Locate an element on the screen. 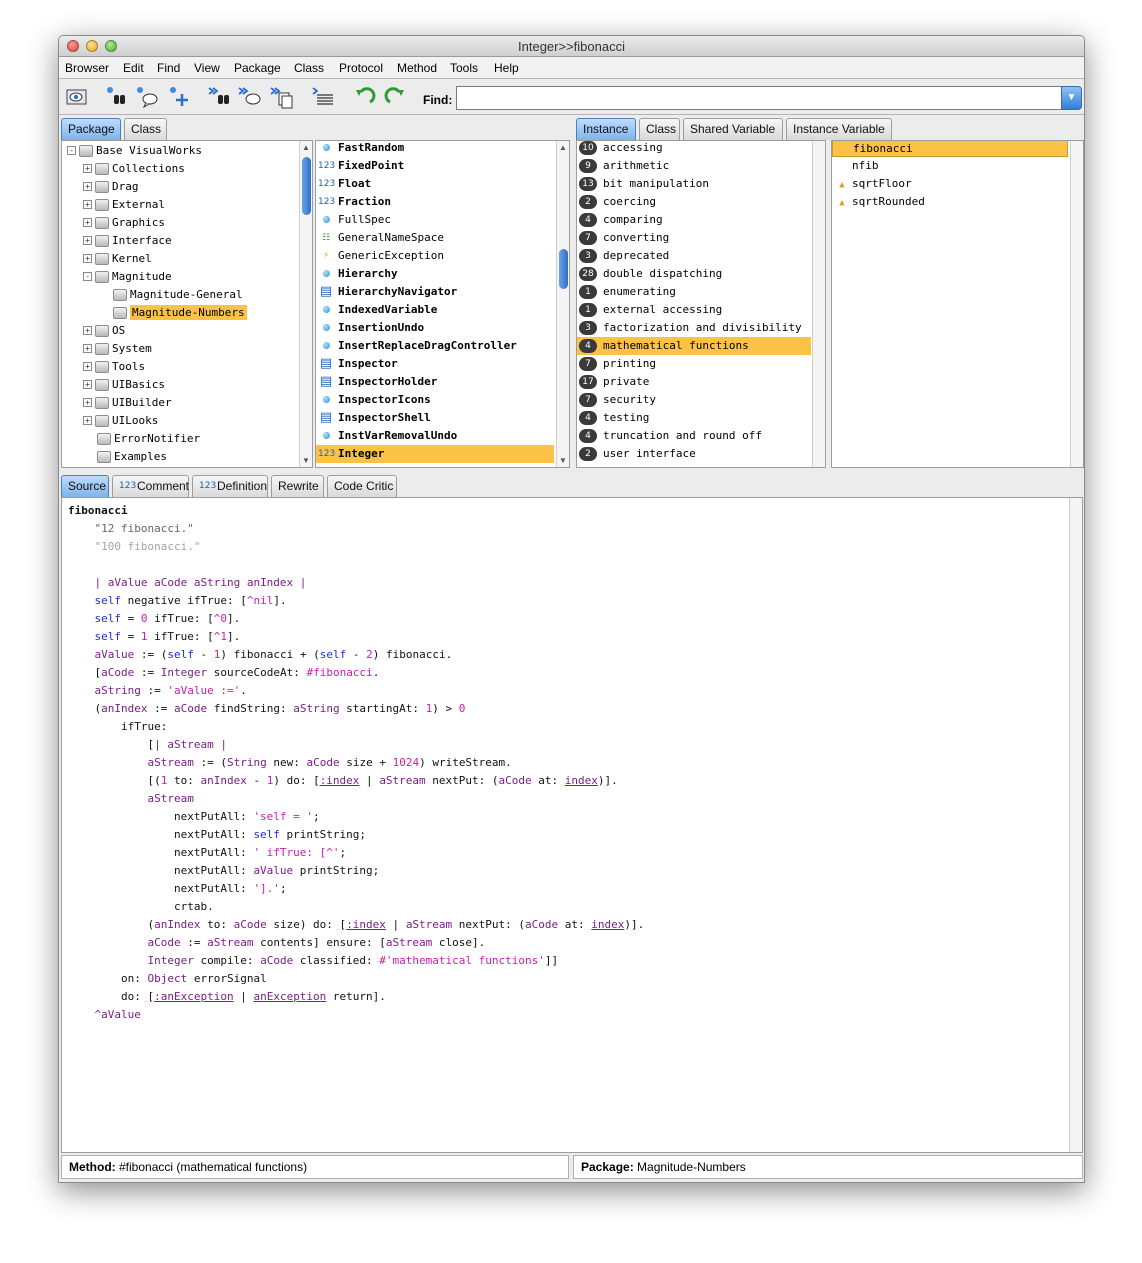 This screenshot has height=1263, width=1142. class-list-item: IndexedVariable is located at coordinates (435, 310).